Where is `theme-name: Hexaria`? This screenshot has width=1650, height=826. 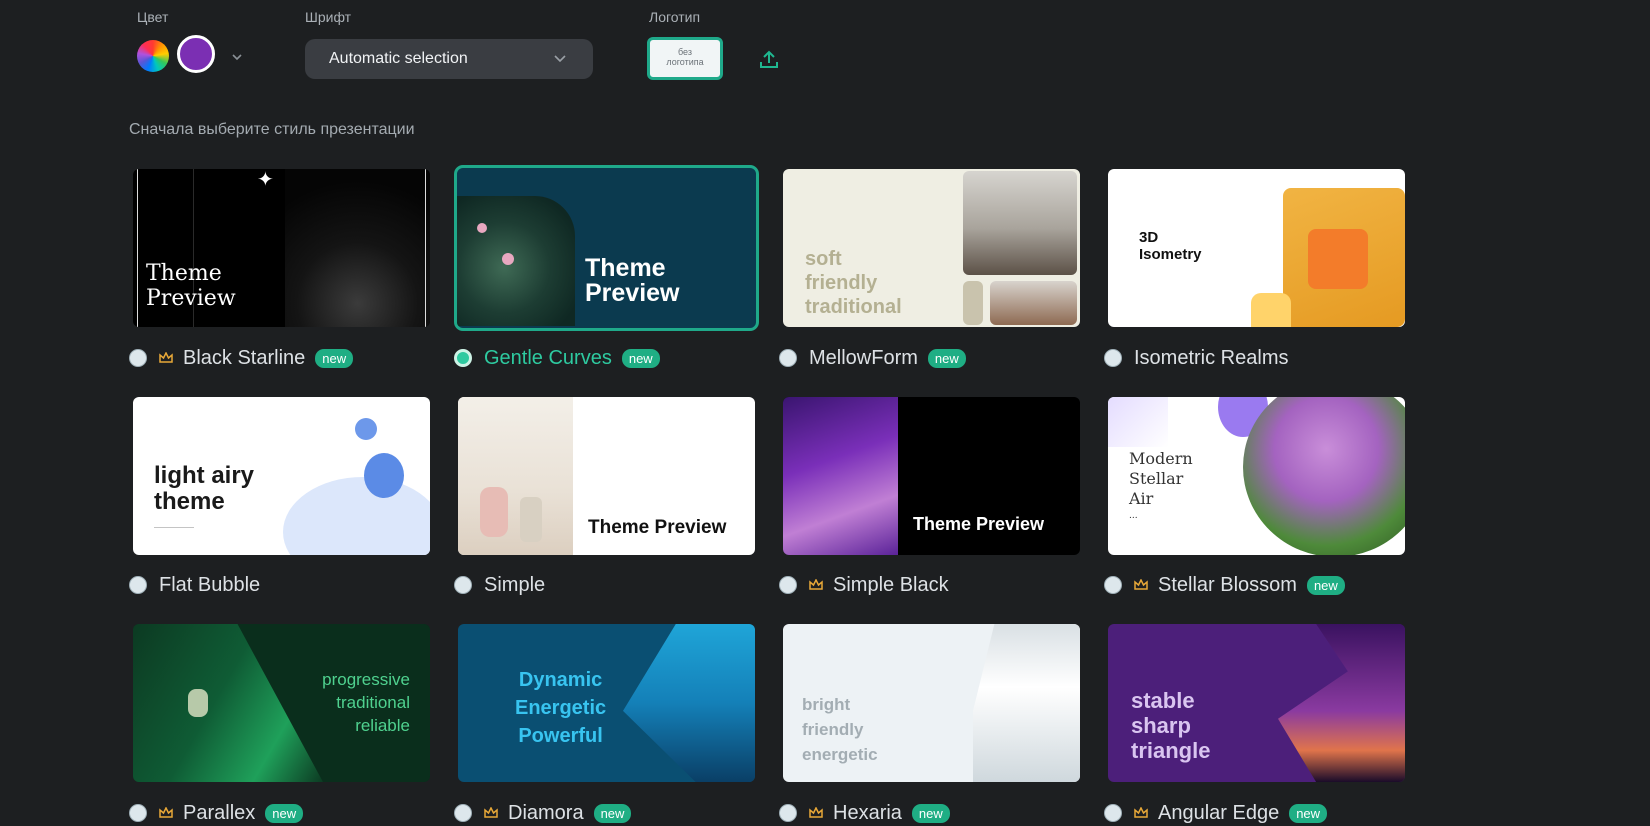 theme-name: Hexaria is located at coordinates (867, 812).